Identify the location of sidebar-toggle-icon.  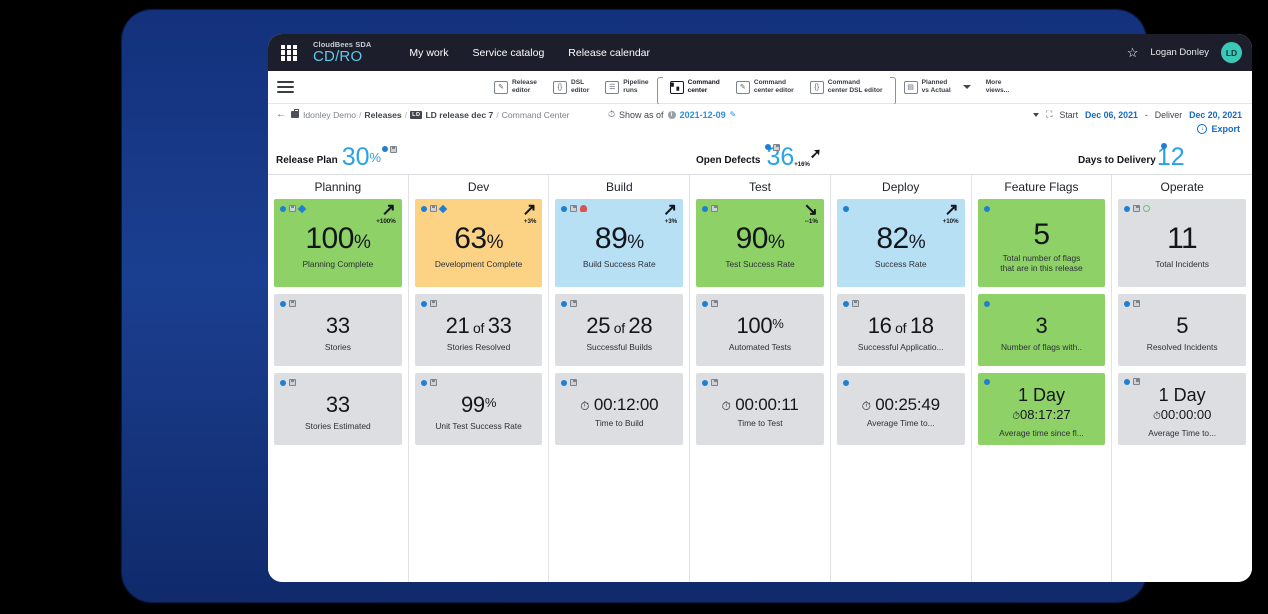
(285, 87).